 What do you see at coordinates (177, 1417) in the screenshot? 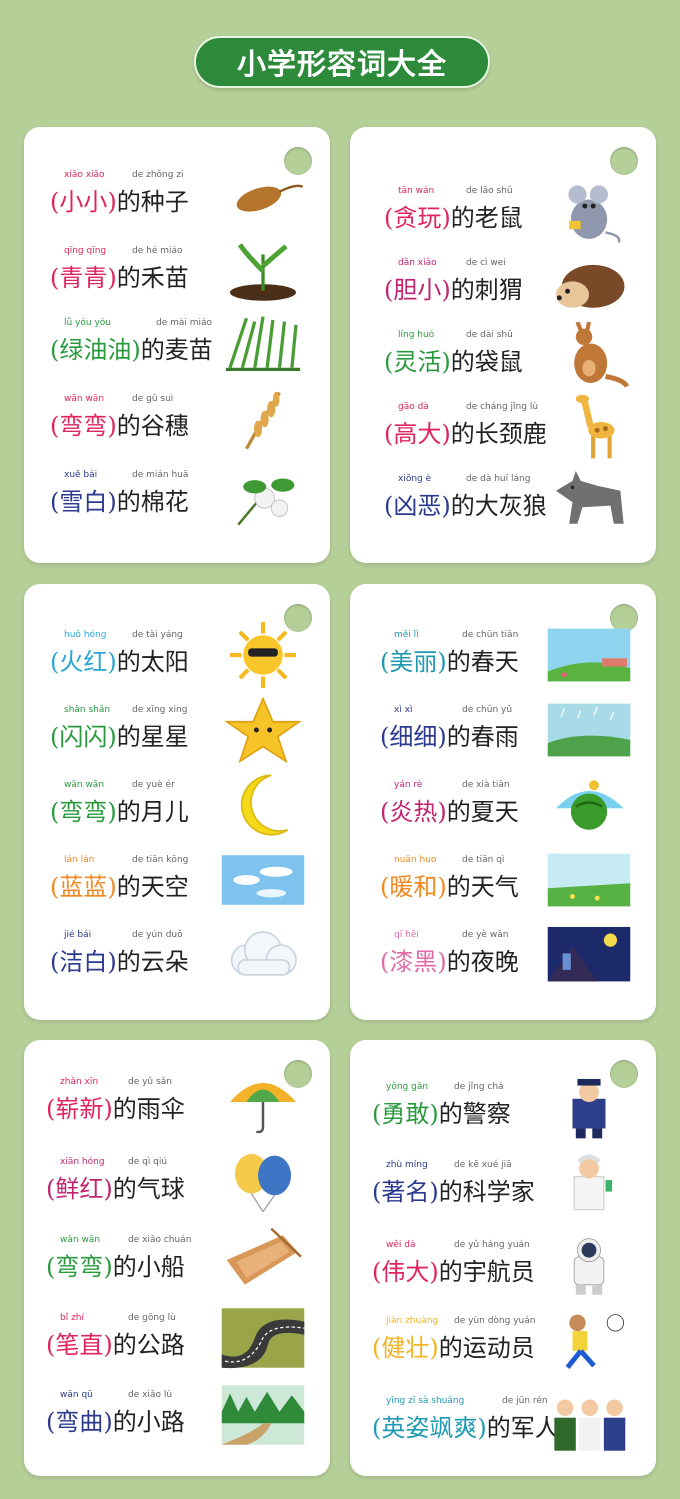
I see `vocab-row: wān qū de xiǎo lù (弯曲)的小路` at bounding box center [177, 1417].